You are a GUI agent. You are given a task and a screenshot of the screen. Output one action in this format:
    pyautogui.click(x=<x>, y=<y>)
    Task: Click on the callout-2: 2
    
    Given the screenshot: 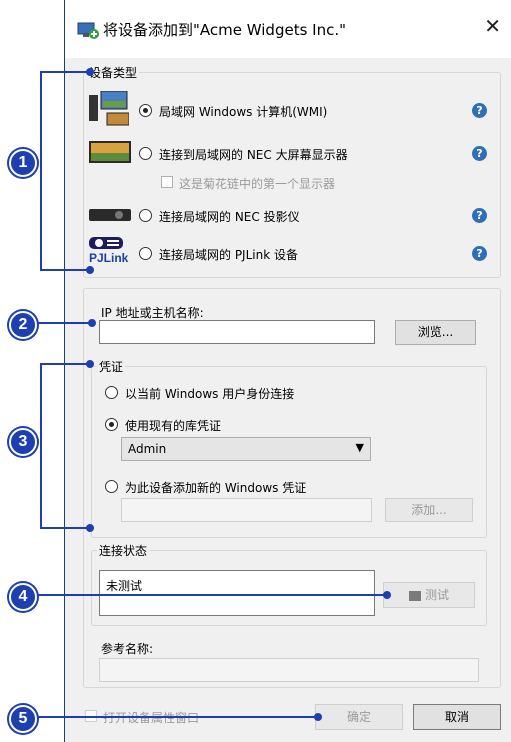 What is the action you would take?
    pyautogui.click(x=23, y=325)
    